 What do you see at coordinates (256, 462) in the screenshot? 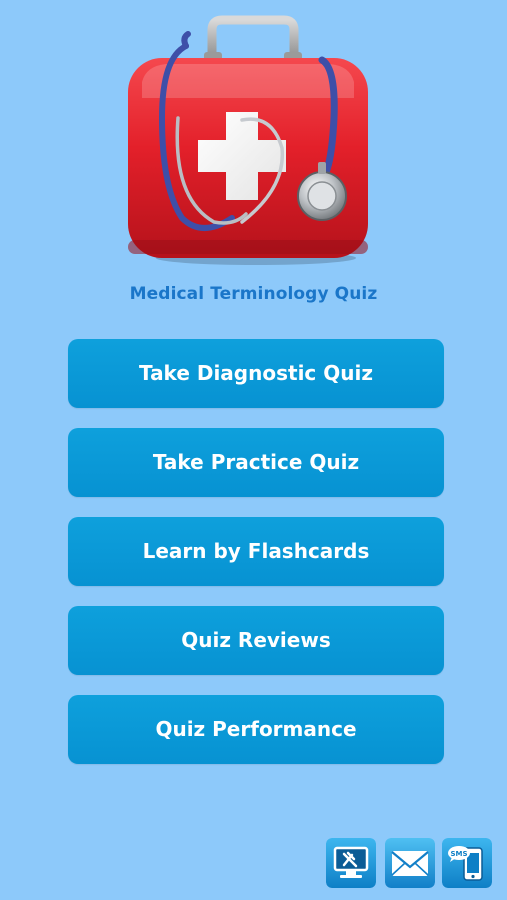
I see `take-practice-quiz-button: Take Practice Quiz` at bounding box center [256, 462].